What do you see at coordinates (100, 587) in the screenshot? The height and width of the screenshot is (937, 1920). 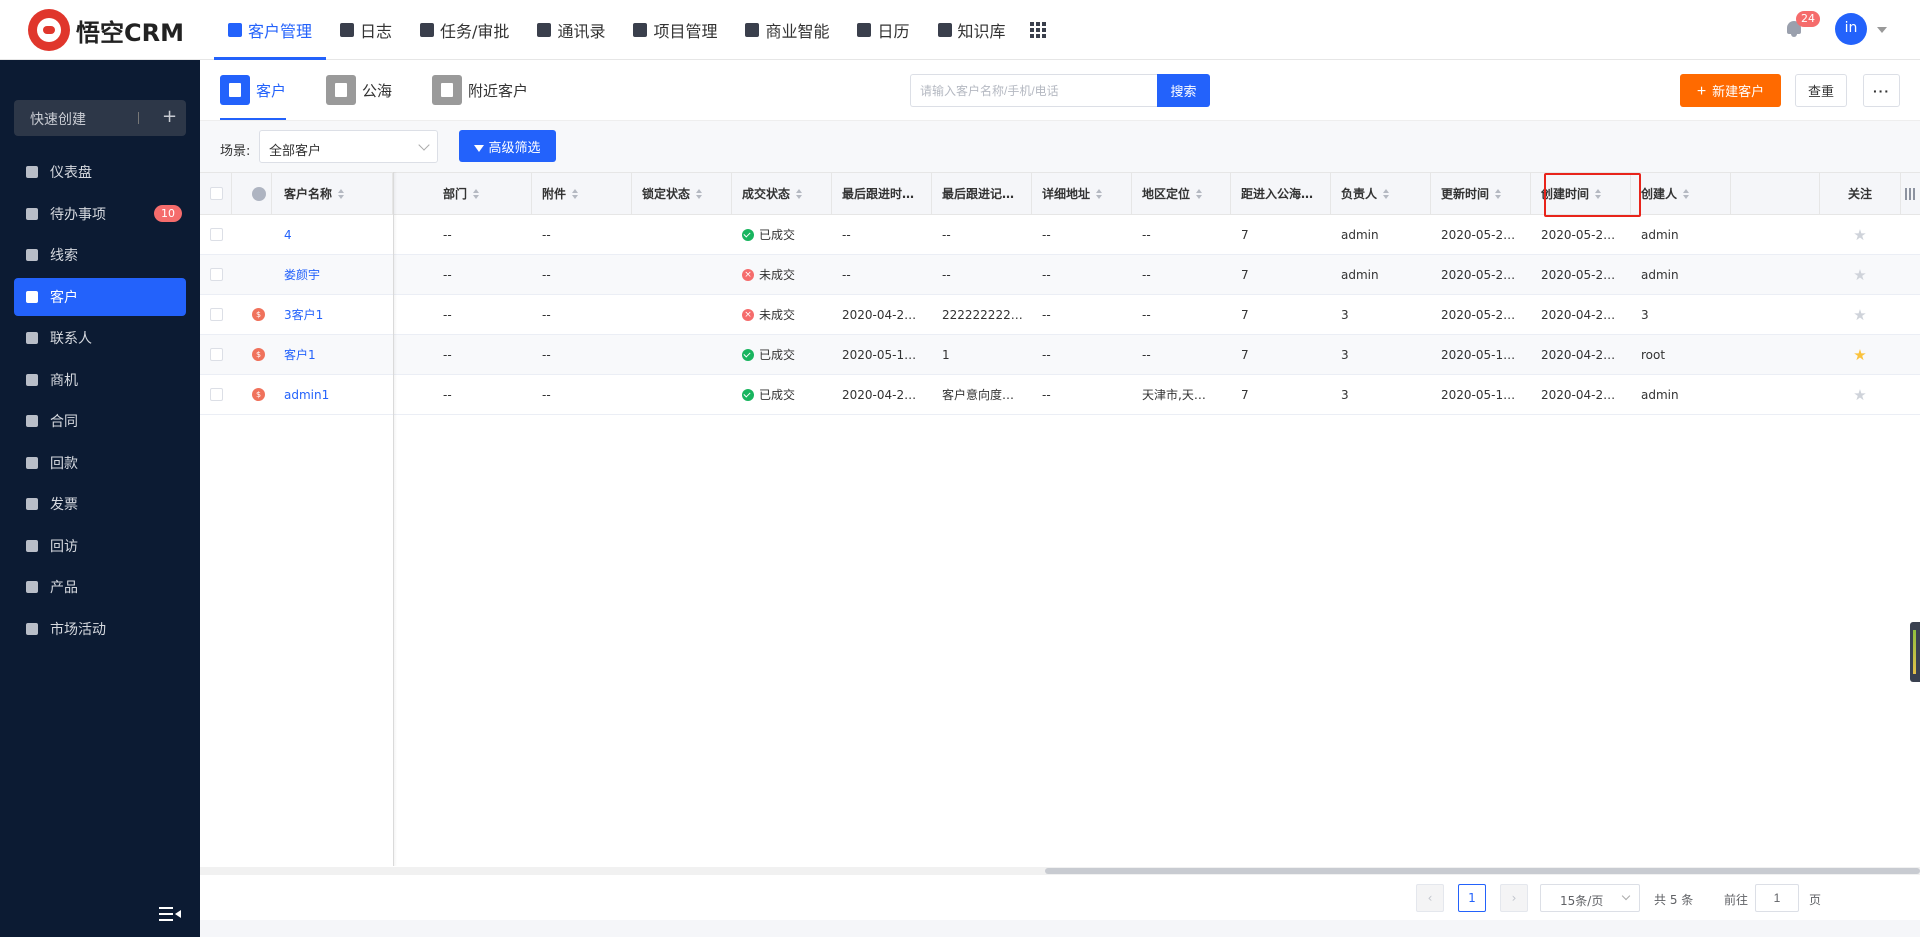 I see `sidebar-item-10: 产品` at bounding box center [100, 587].